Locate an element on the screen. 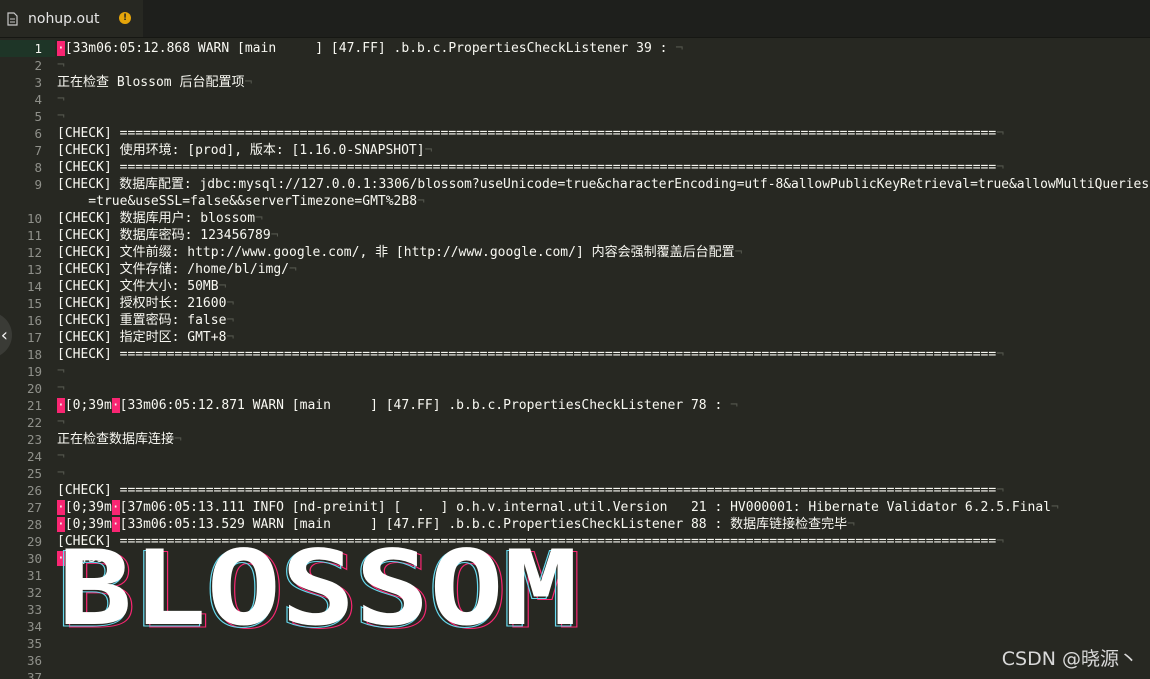  line-text: [CHECK] 指定时区: GMT+8¬ is located at coordinates (145, 337).